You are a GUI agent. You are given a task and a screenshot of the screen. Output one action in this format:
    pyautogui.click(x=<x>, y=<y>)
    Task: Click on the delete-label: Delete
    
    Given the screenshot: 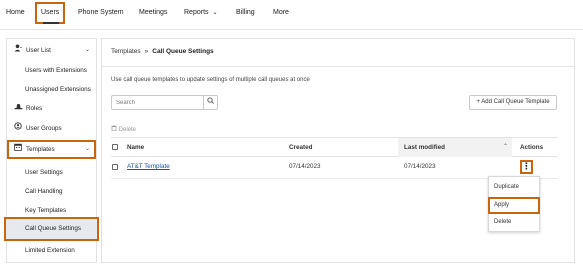 What is the action you would take?
    pyautogui.click(x=127, y=130)
    